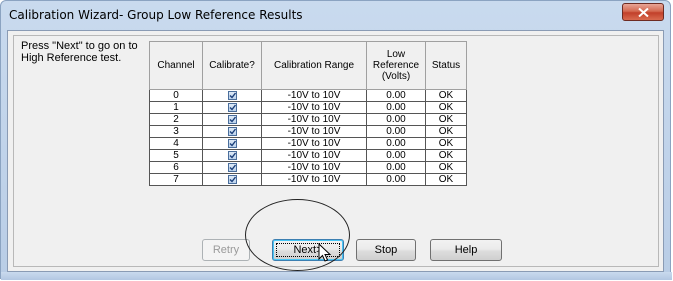 Image resolution: width=673 pixels, height=281 pixels. Describe the element at coordinates (176, 179) in the screenshot. I see `channel-cell: 7` at that location.